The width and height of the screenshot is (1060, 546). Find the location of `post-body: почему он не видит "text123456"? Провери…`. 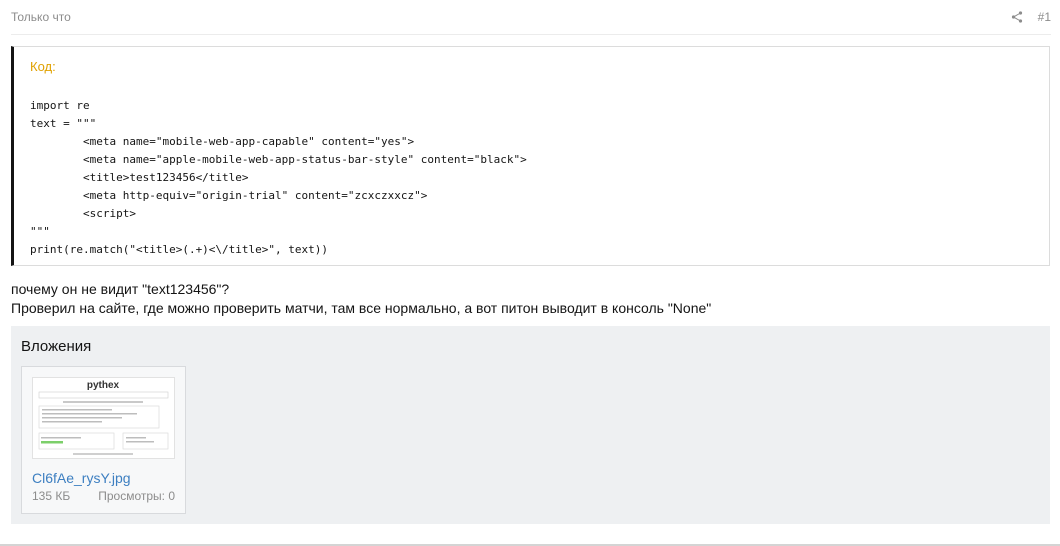

post-body: почему он не видит "text123456"? Провери… is located at coordinates (361, 299).